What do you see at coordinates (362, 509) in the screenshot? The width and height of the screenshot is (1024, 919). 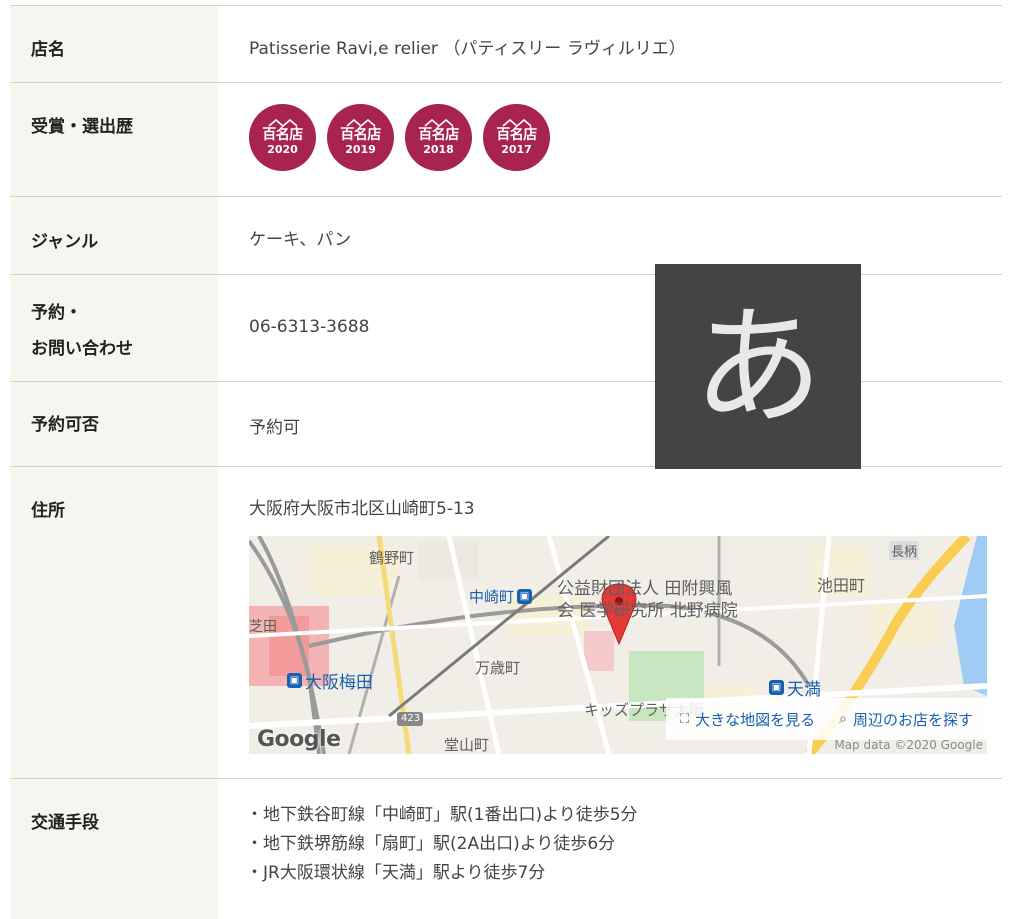 I see `address-text: 大阪府大阪市北区山崎町5-13` at bounding box center [362, 509].